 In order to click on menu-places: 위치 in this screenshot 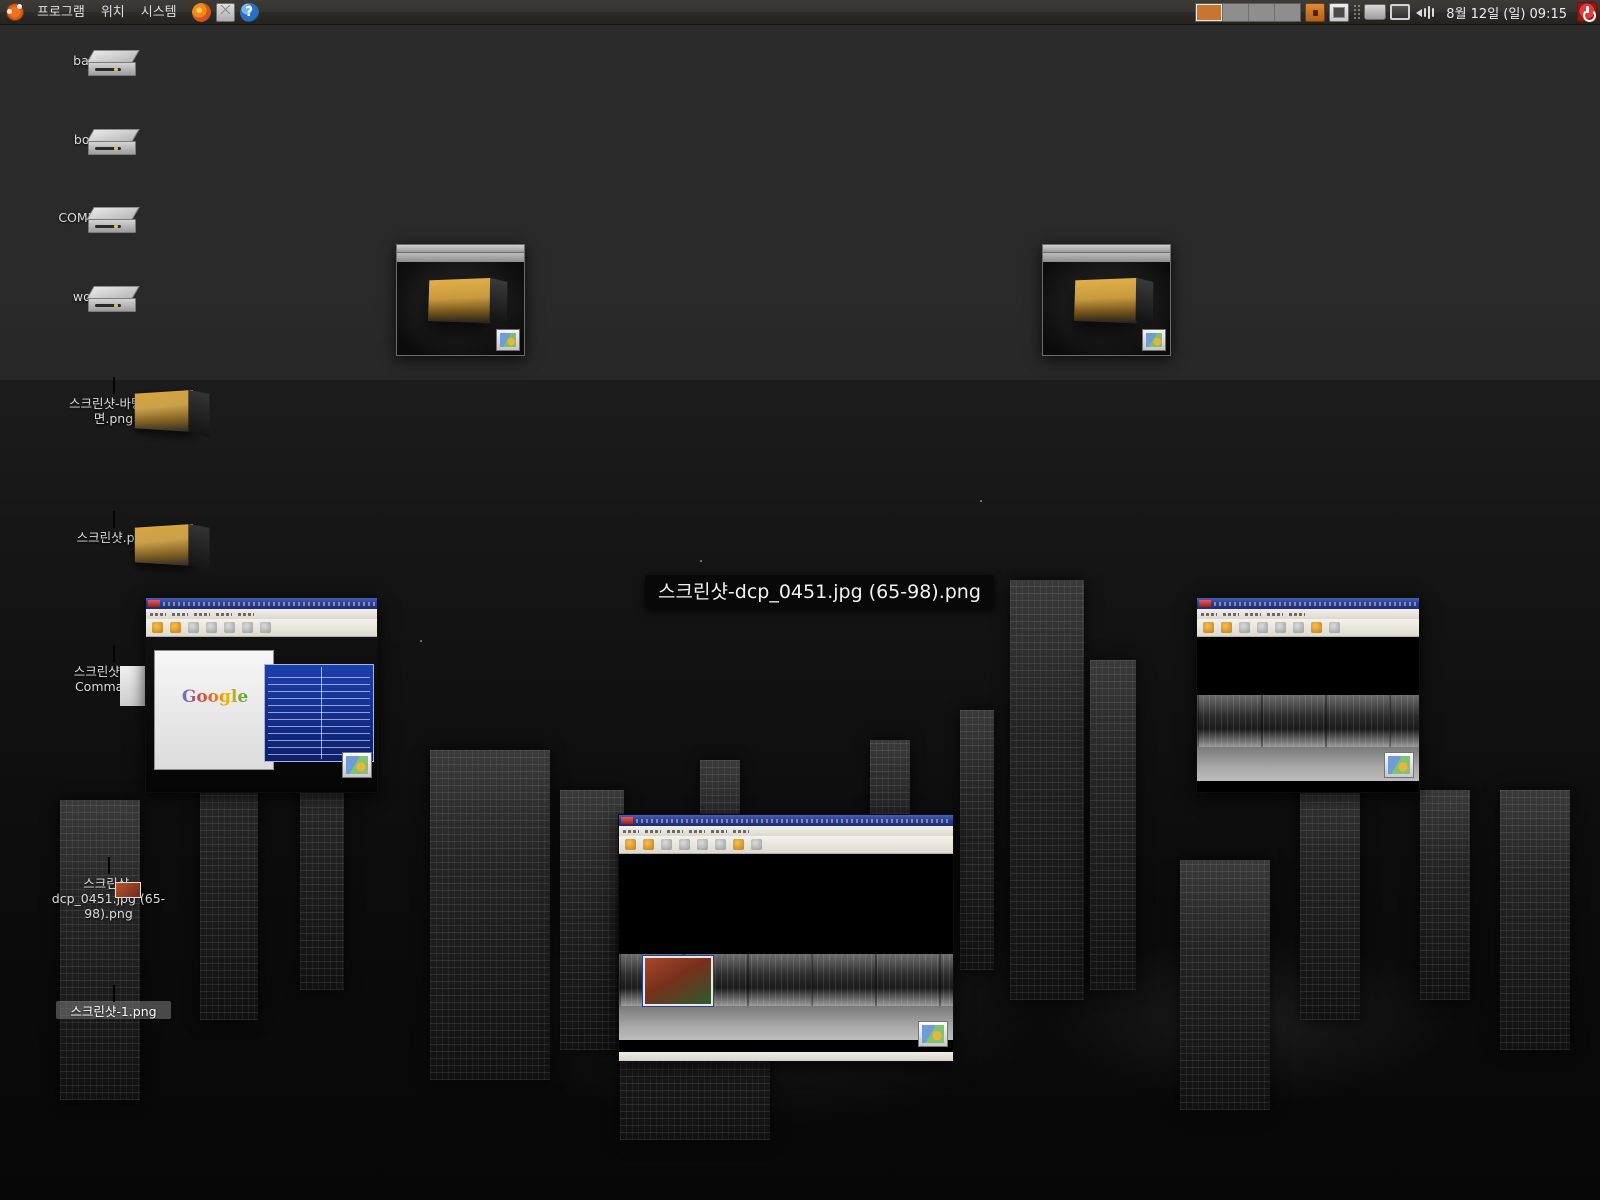, I will do `click(113, 12)`.